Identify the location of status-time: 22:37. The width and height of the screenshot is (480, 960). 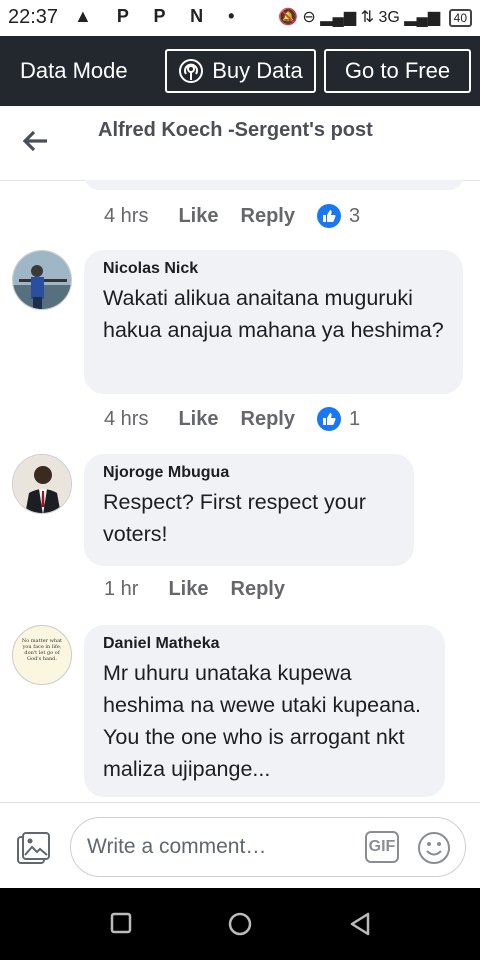
(33, 17).